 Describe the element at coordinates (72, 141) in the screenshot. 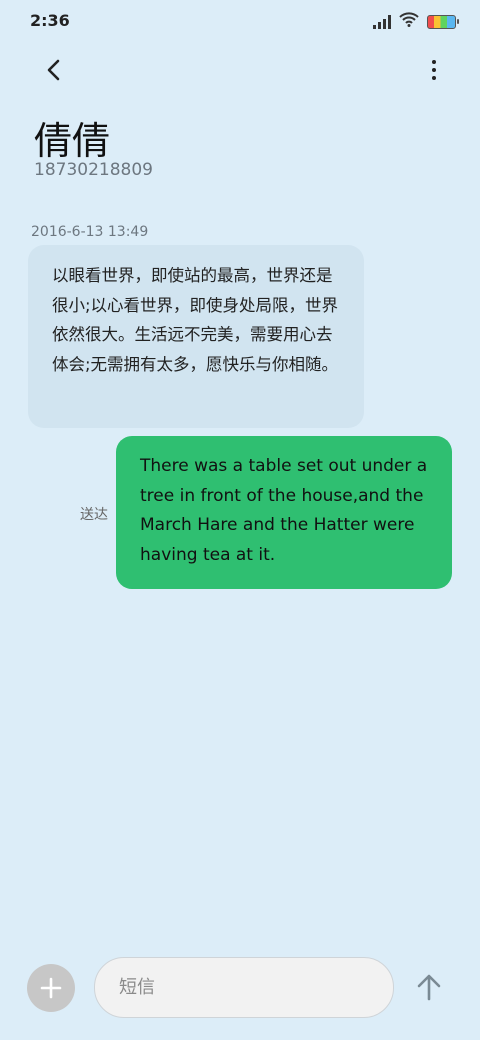

I see `contact-name: 倩倩` at that location.